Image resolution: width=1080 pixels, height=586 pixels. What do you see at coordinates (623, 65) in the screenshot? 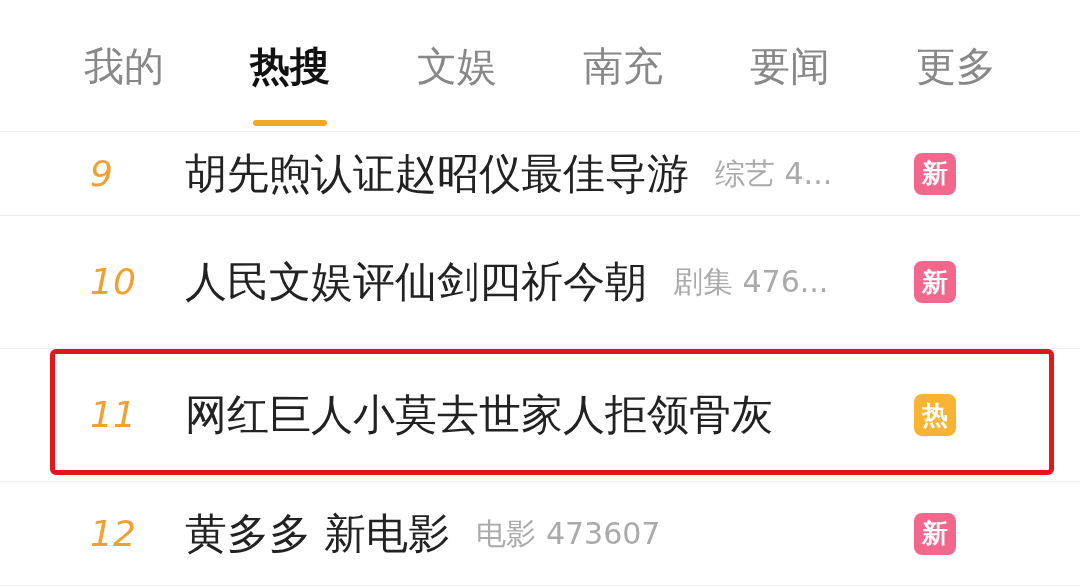
I see `tab: 南充` at bounding box center [623, 65].